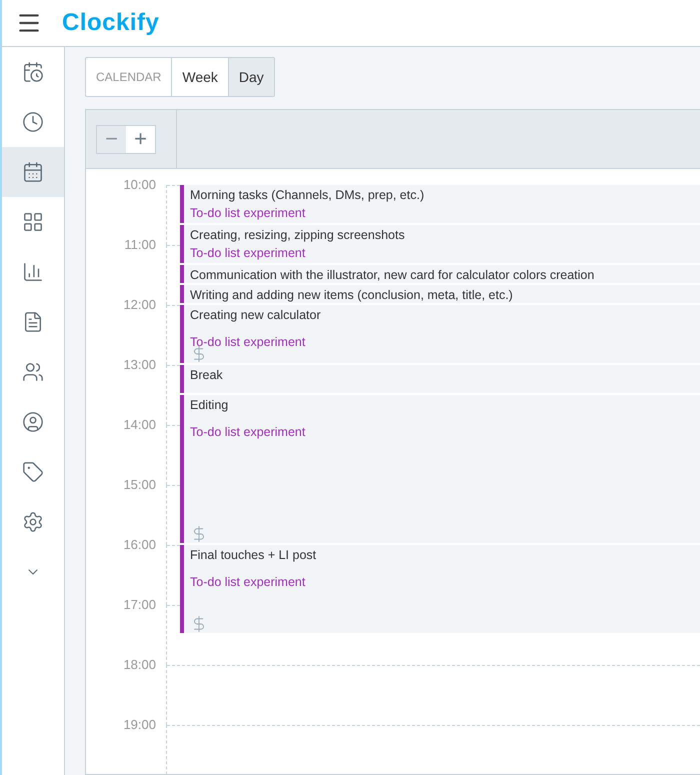 The width and height of the screenshot is (700, 775). Describe the element at coordinates (207, 375) in the screenshot. I see `entry-description: Break` at that location.